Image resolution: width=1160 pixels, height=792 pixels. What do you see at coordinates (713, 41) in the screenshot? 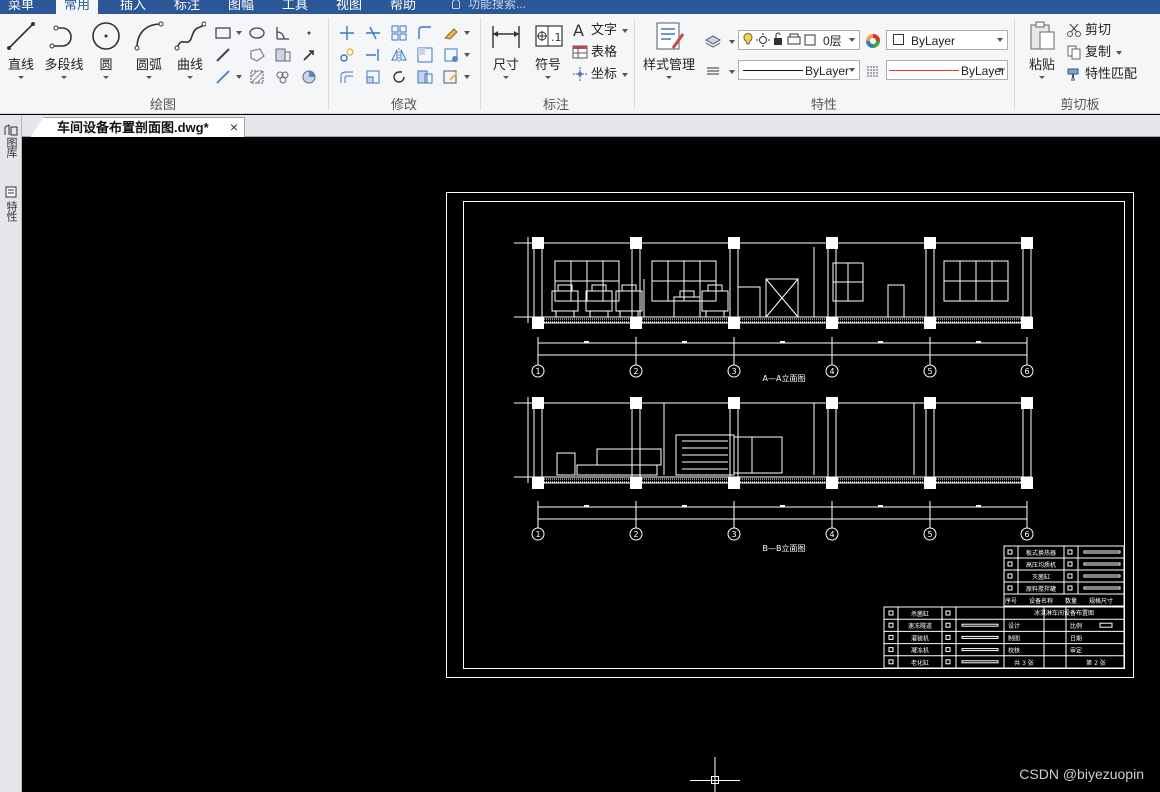
I see `layer-manager-tool` at bounding box center [713, 41].